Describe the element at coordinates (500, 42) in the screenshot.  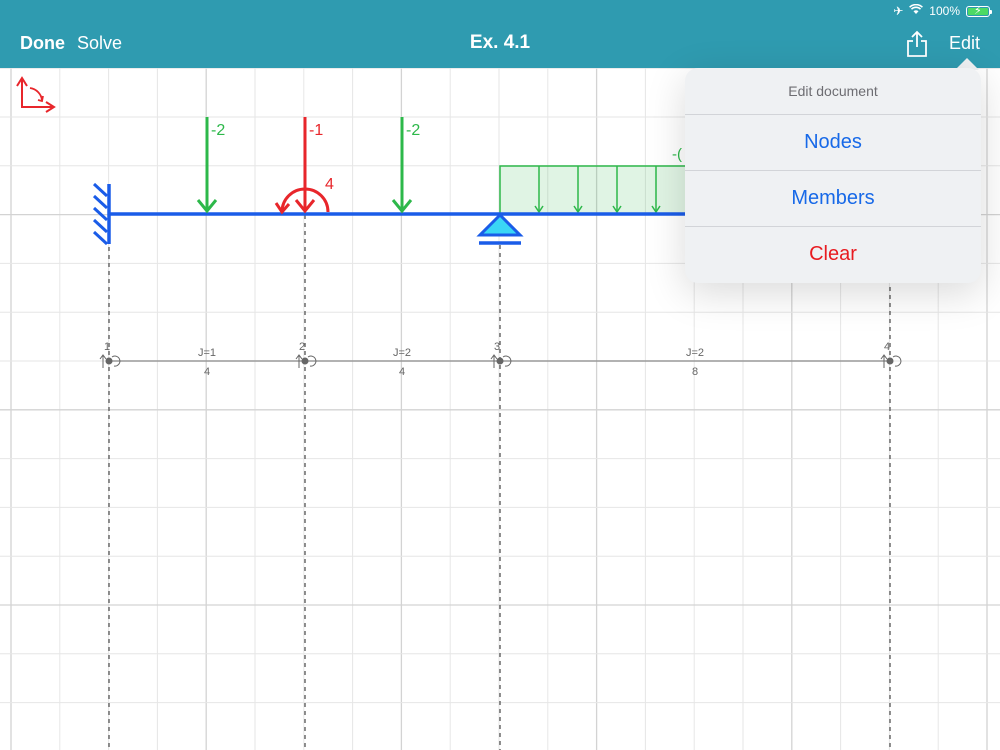
I see `document-title: Ex. 4.1` at that location.